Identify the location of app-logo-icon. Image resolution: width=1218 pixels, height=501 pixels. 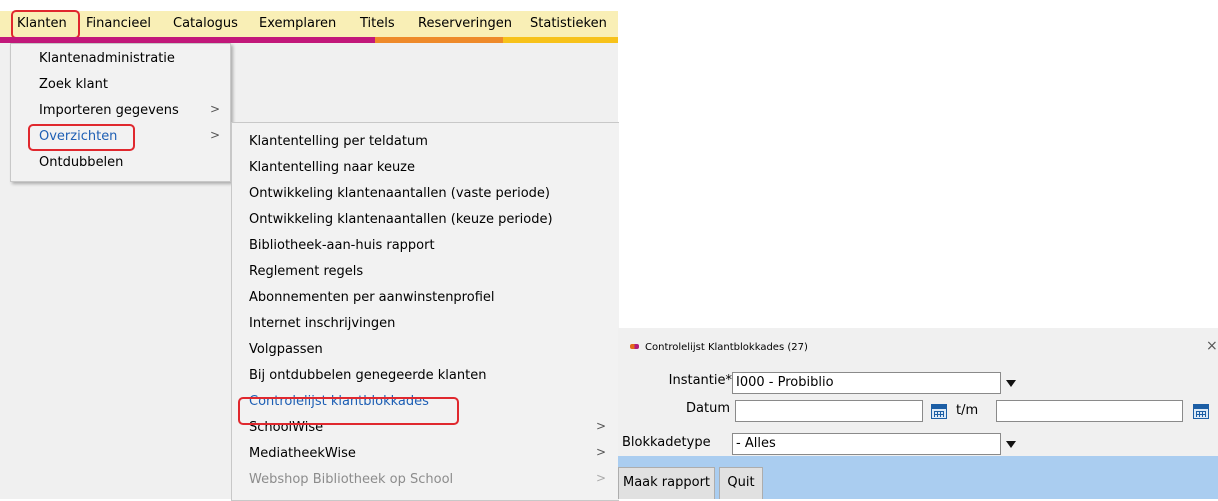
(634, 346).